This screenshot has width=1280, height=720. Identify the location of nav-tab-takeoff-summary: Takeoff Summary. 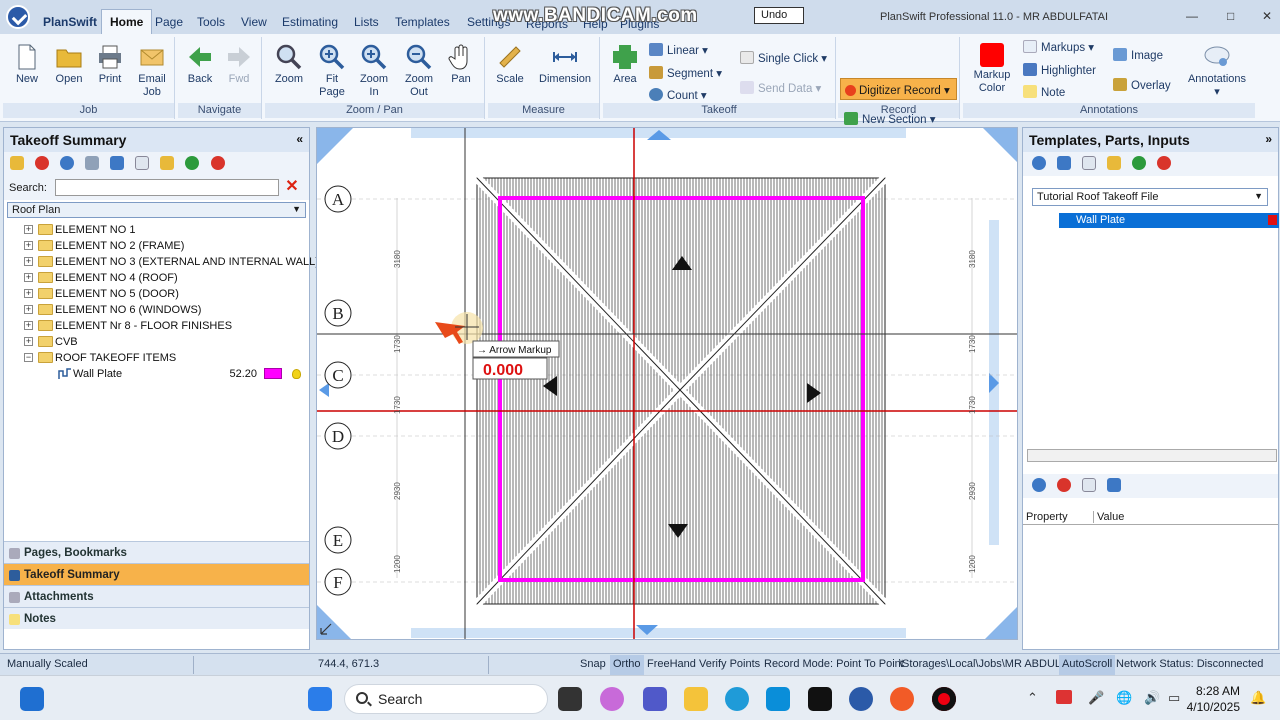
(156, 574).